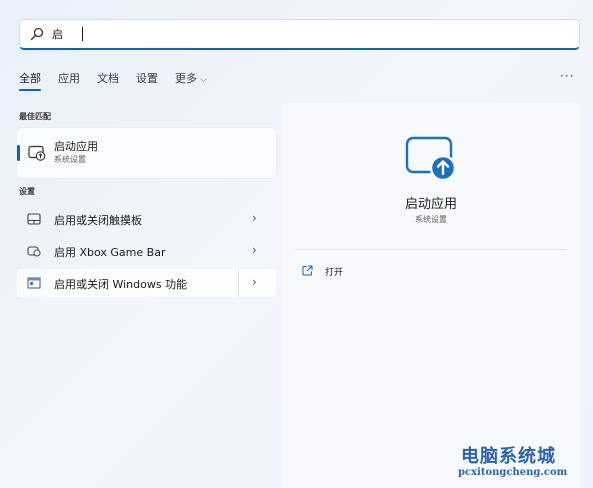 Image resolution: width=593 pixels, height=488 pixels. I want to click on watermark-title: 电脑系统城, so click(508, 456).